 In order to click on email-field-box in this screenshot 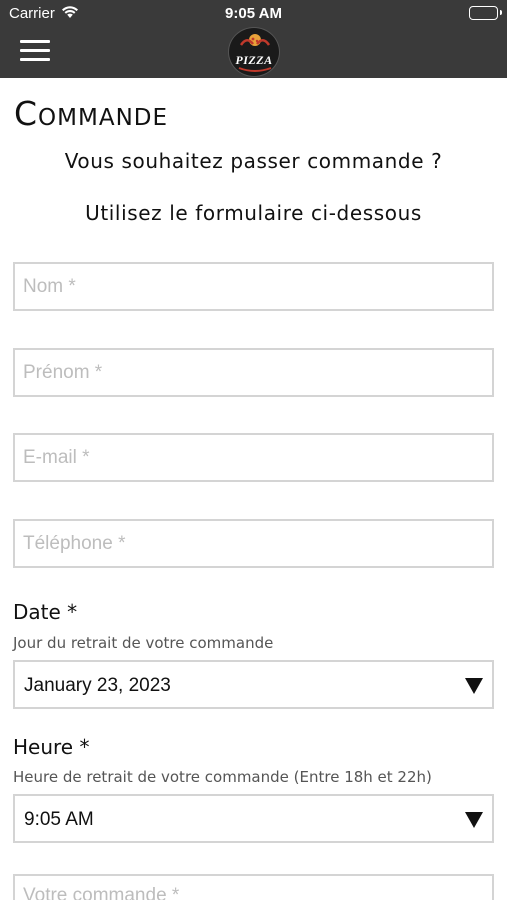, I will do `click(253, 457)`.